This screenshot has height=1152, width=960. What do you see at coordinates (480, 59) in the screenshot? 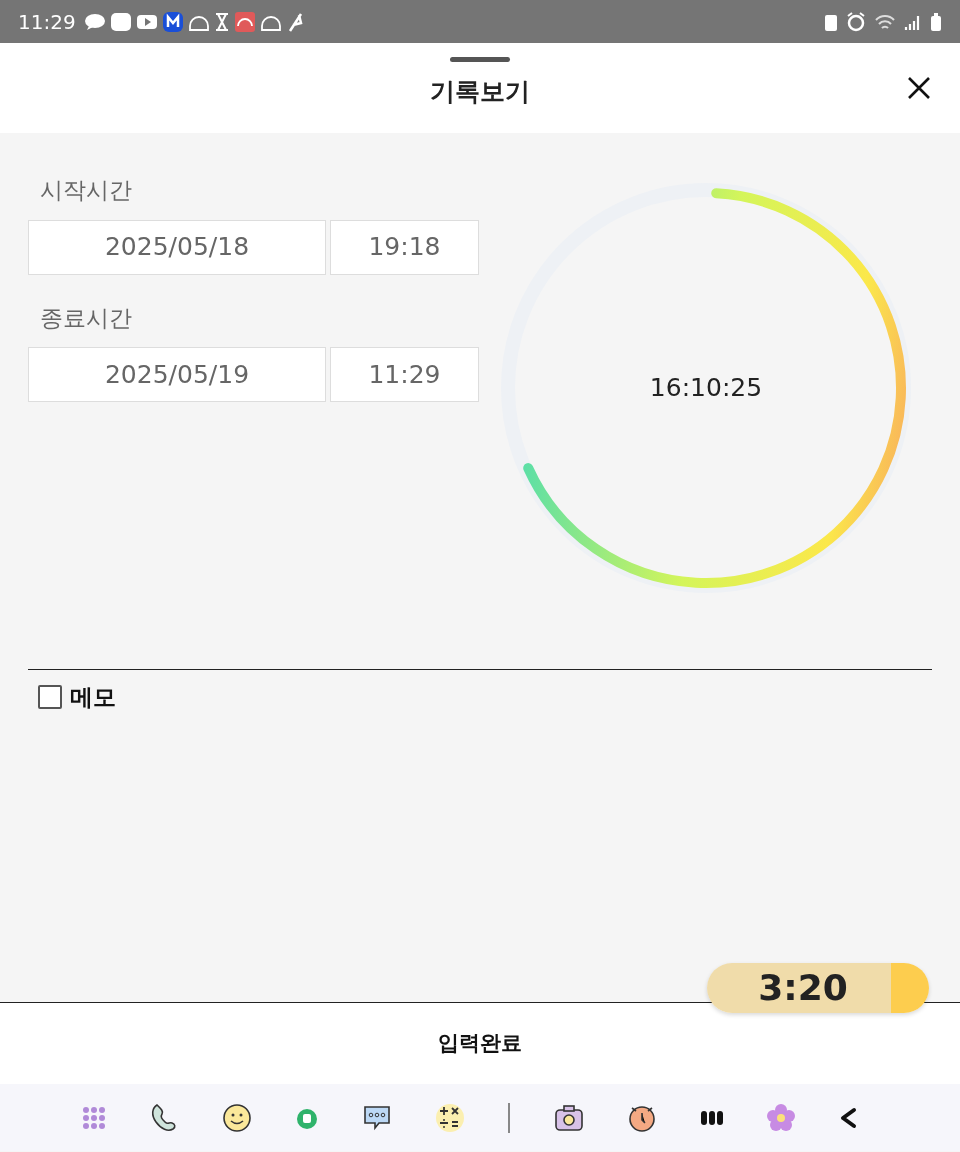
I see `drag-handle` at bounding box center [480, 59].